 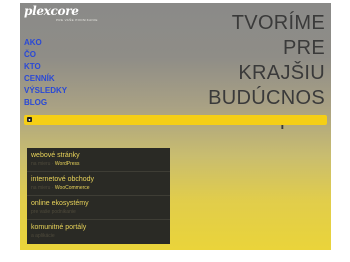 I want to click on headline-line: TVORÍME, so click(x=278, y=23).